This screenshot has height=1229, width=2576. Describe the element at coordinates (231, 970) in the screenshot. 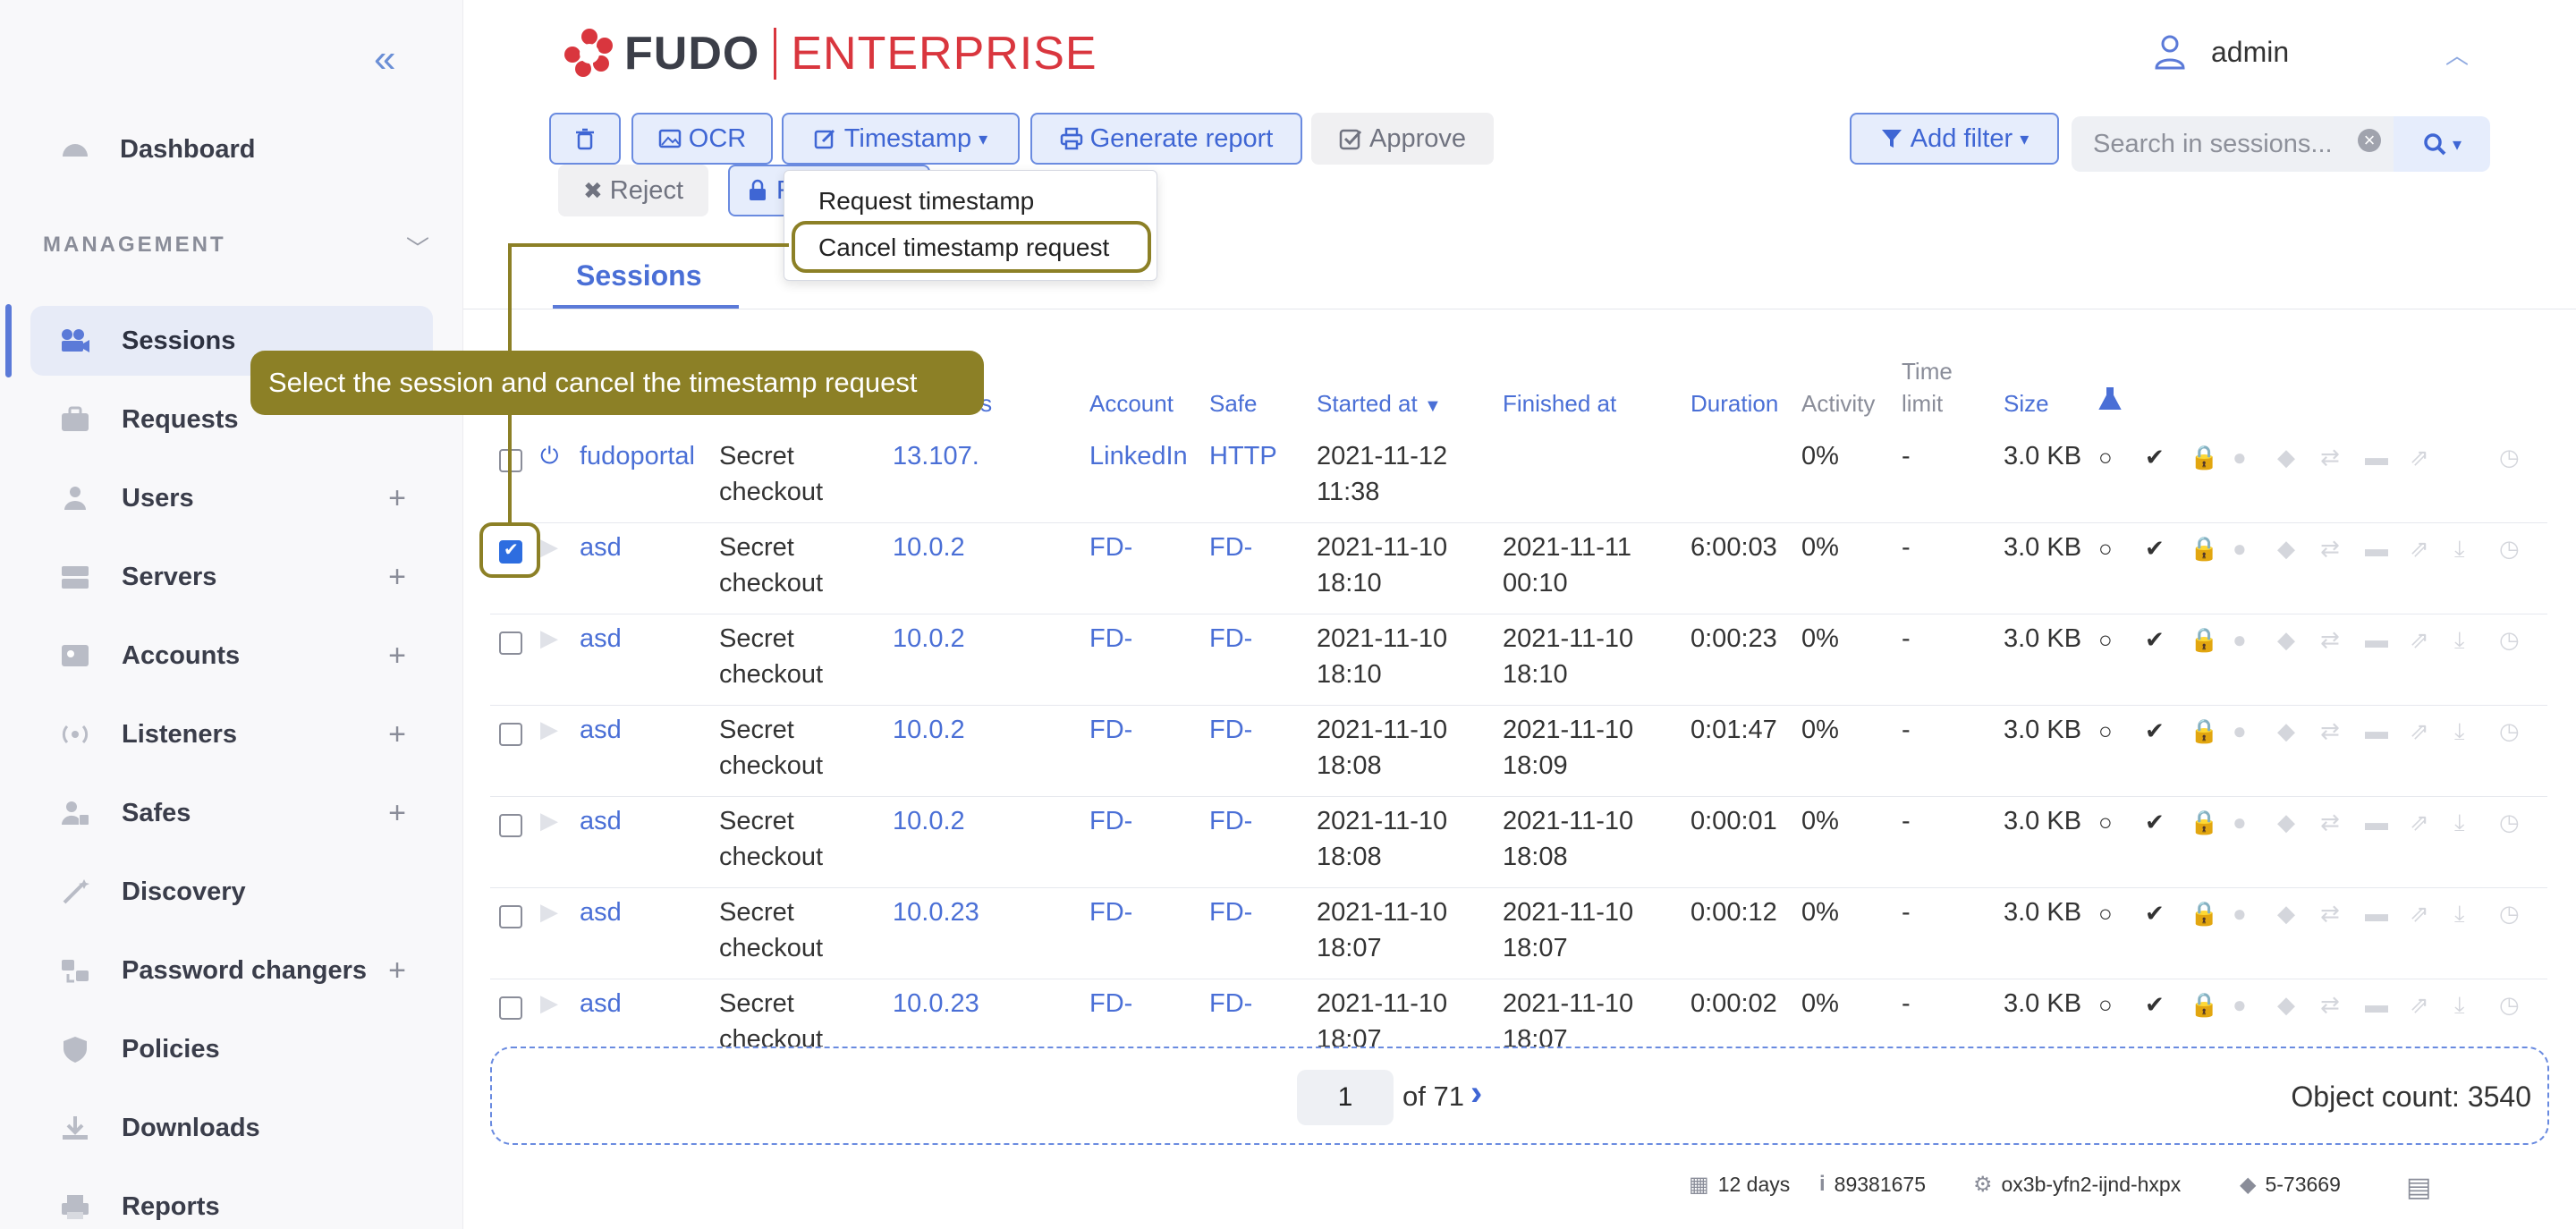

I see `sidebar-item-password-changers: Password changers +` at that location.